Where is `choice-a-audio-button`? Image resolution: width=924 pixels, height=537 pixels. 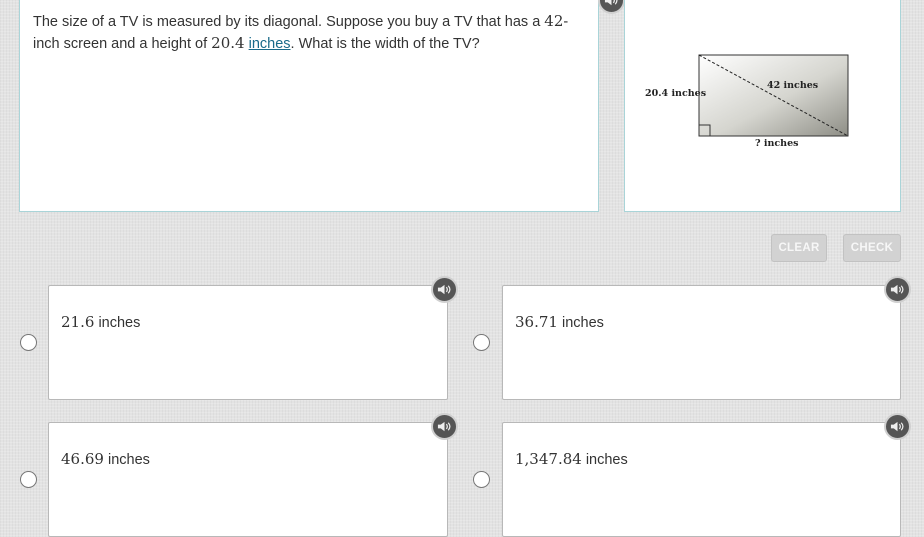 choice-a-audio-button is located at coordinates (444, 289).